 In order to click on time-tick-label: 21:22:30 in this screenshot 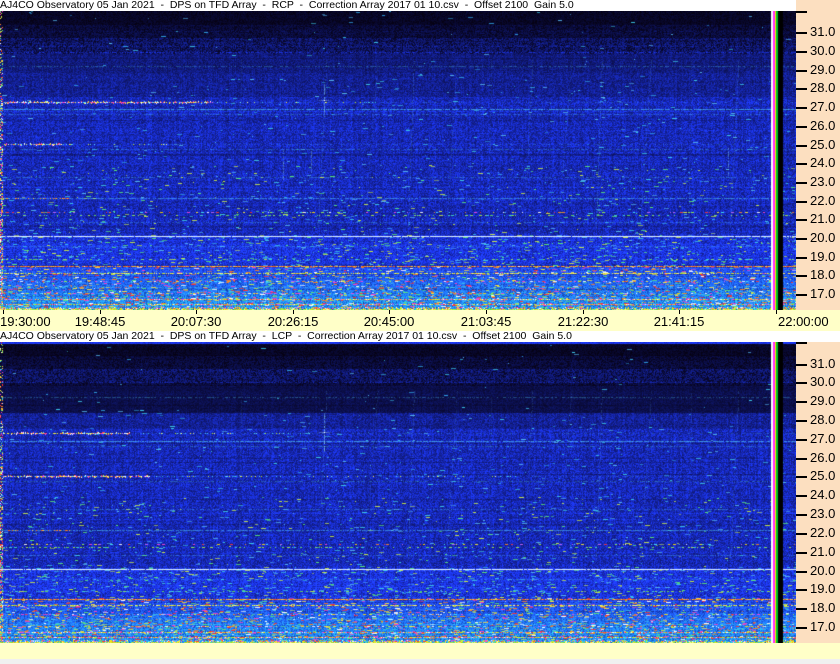, I will do `click(583, 321)`.